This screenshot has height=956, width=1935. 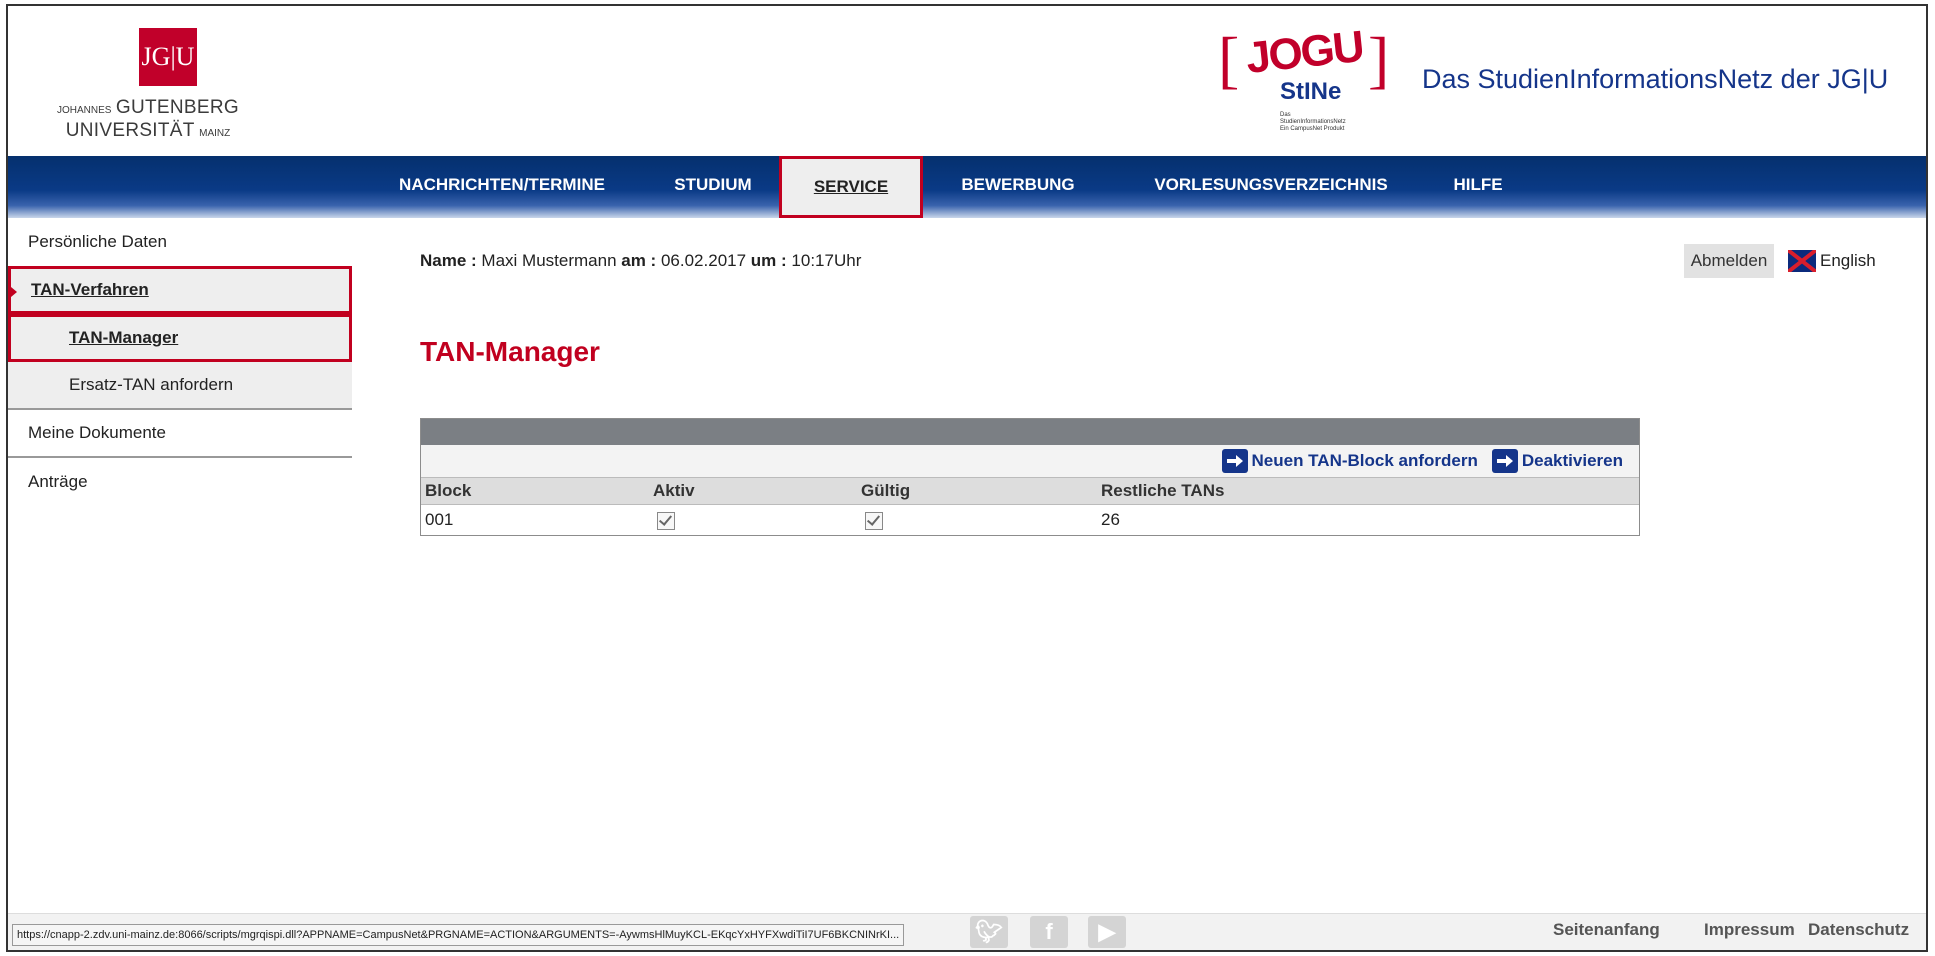 I want to click on column-header-gueltig: Gültig, so click(x=977, y=491).